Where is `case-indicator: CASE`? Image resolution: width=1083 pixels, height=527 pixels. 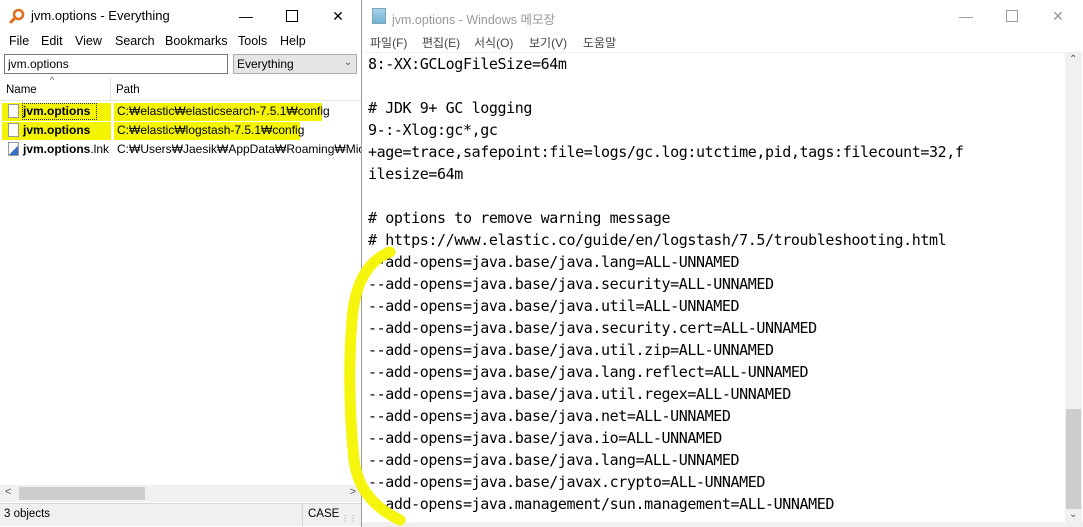 case-indicator: CASE is located at coordinates (324, 514).